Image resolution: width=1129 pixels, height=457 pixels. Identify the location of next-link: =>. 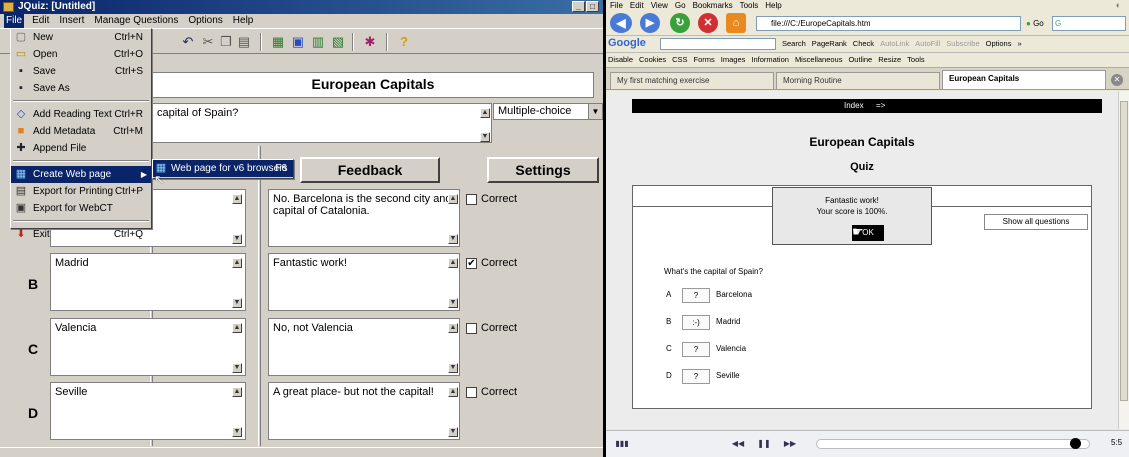
(880, 106).